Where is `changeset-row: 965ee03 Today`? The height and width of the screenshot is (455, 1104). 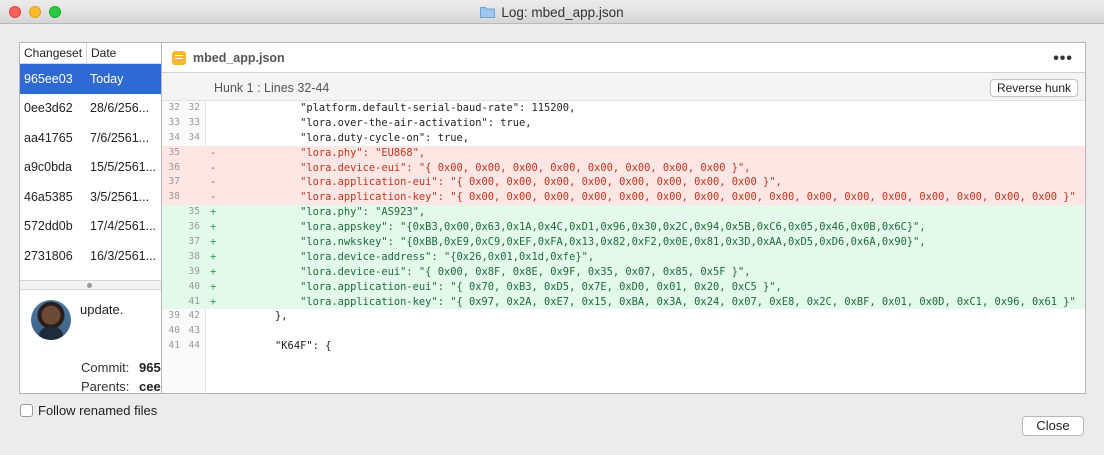
changeset-row: 965ee03 Today is located at coordinates (90, 79).